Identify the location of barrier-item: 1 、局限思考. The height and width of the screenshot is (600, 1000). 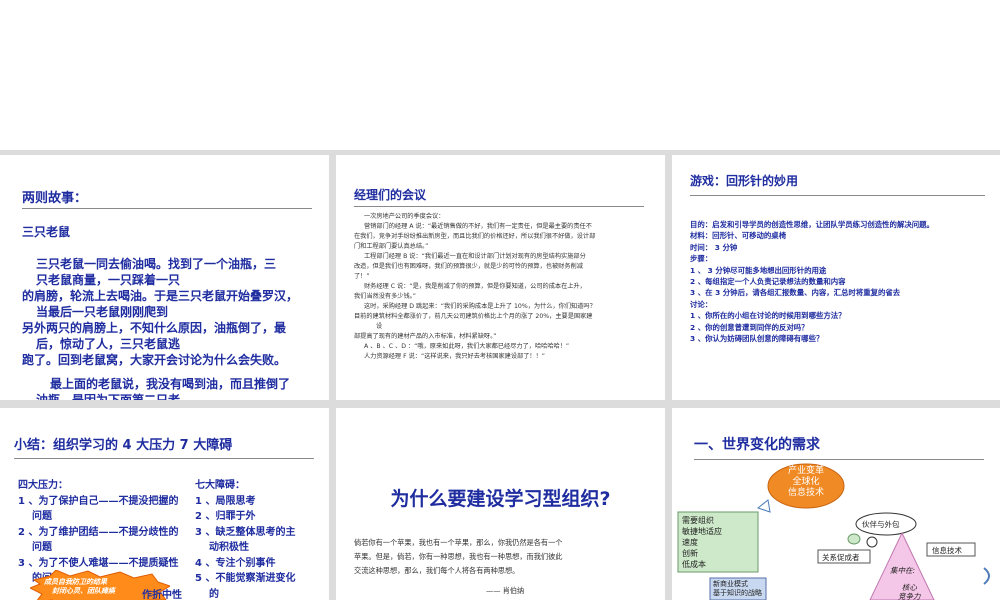
(225, 501).